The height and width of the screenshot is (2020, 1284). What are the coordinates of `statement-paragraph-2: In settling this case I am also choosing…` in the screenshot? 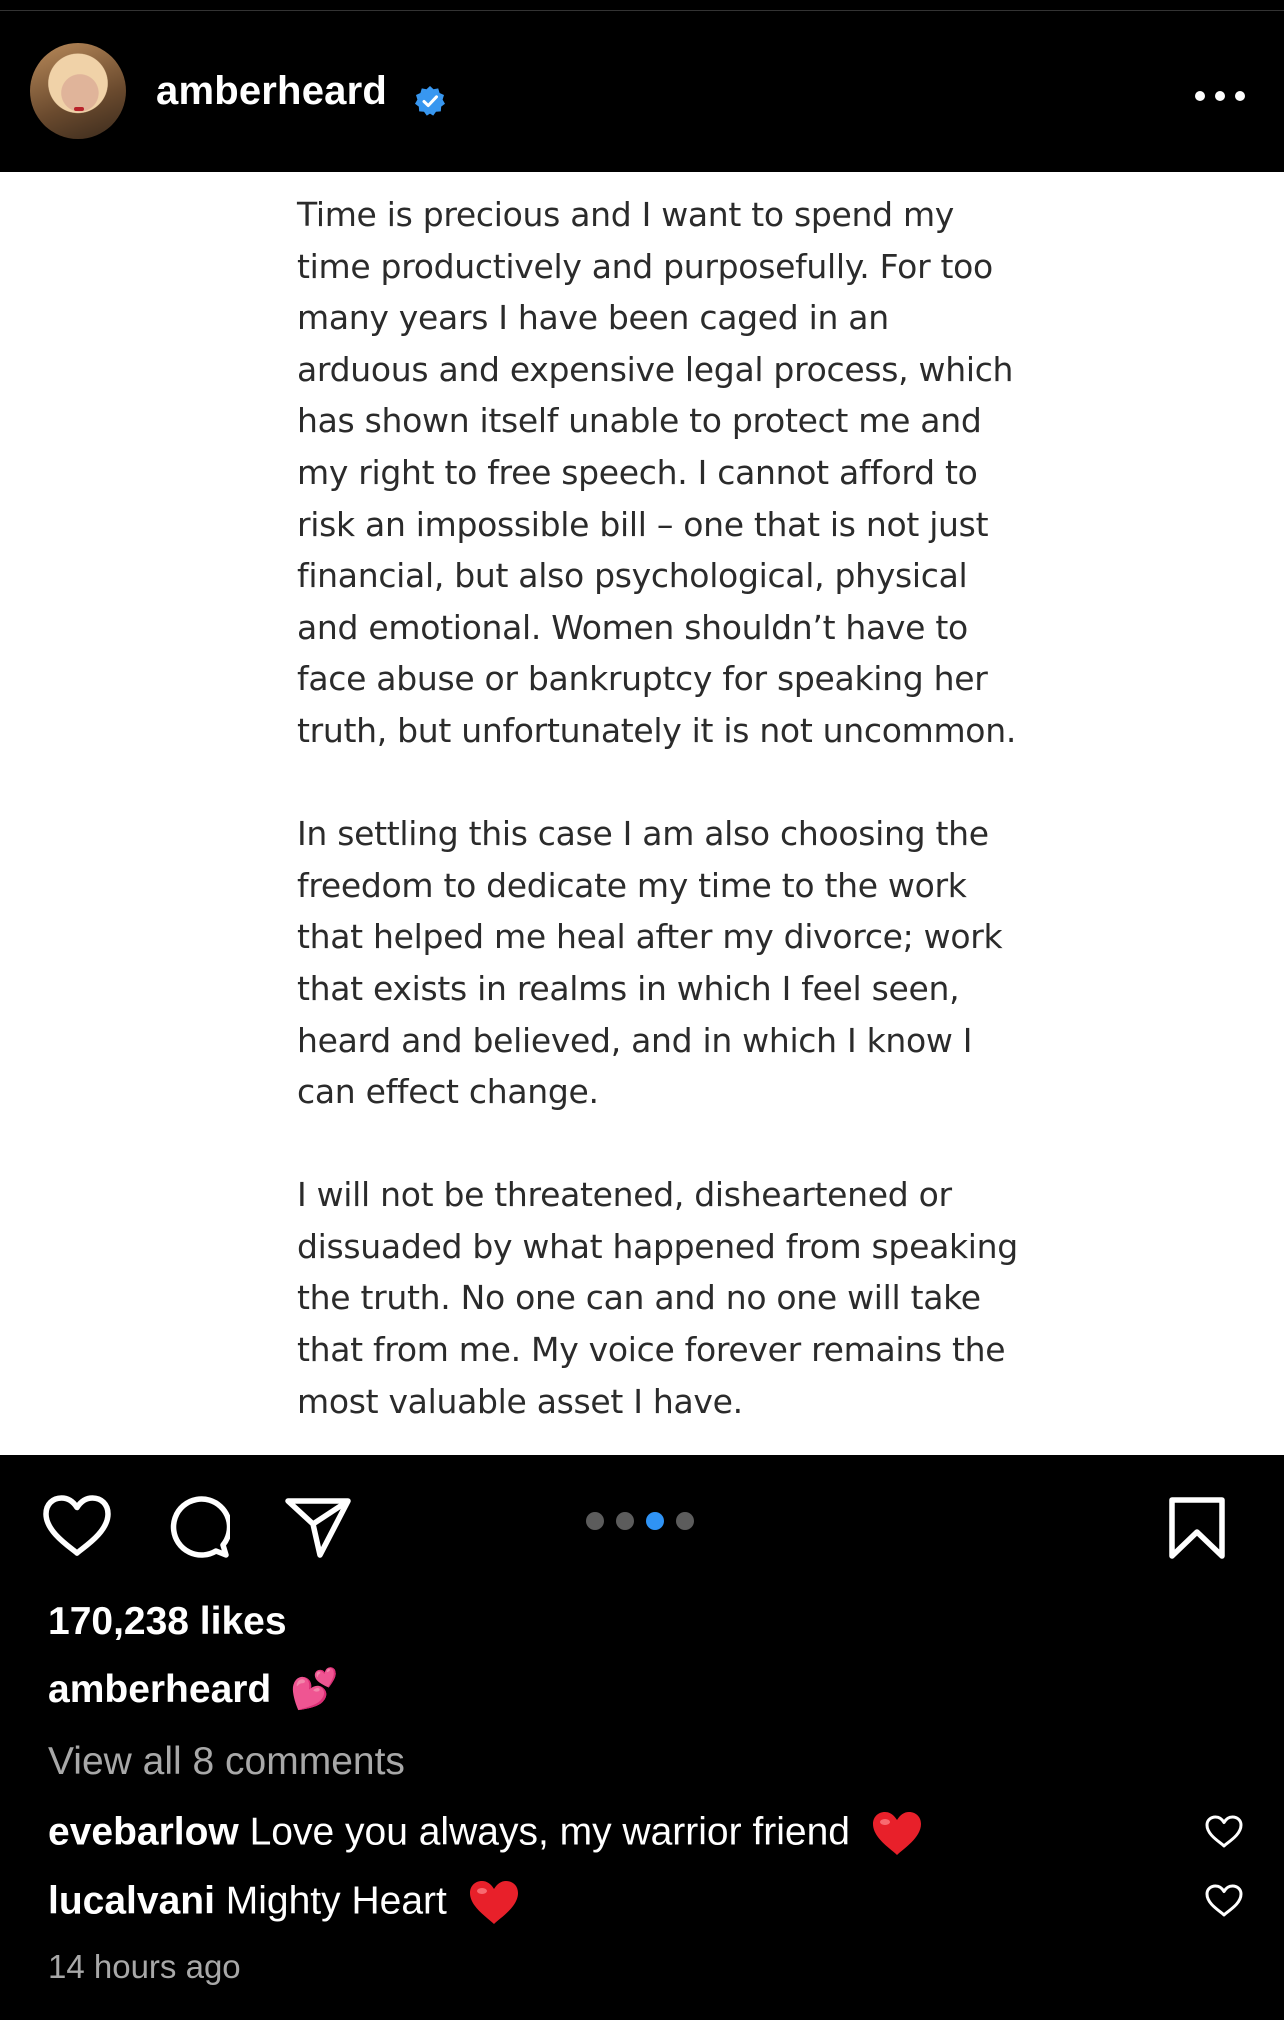 It's located at (650, 963).